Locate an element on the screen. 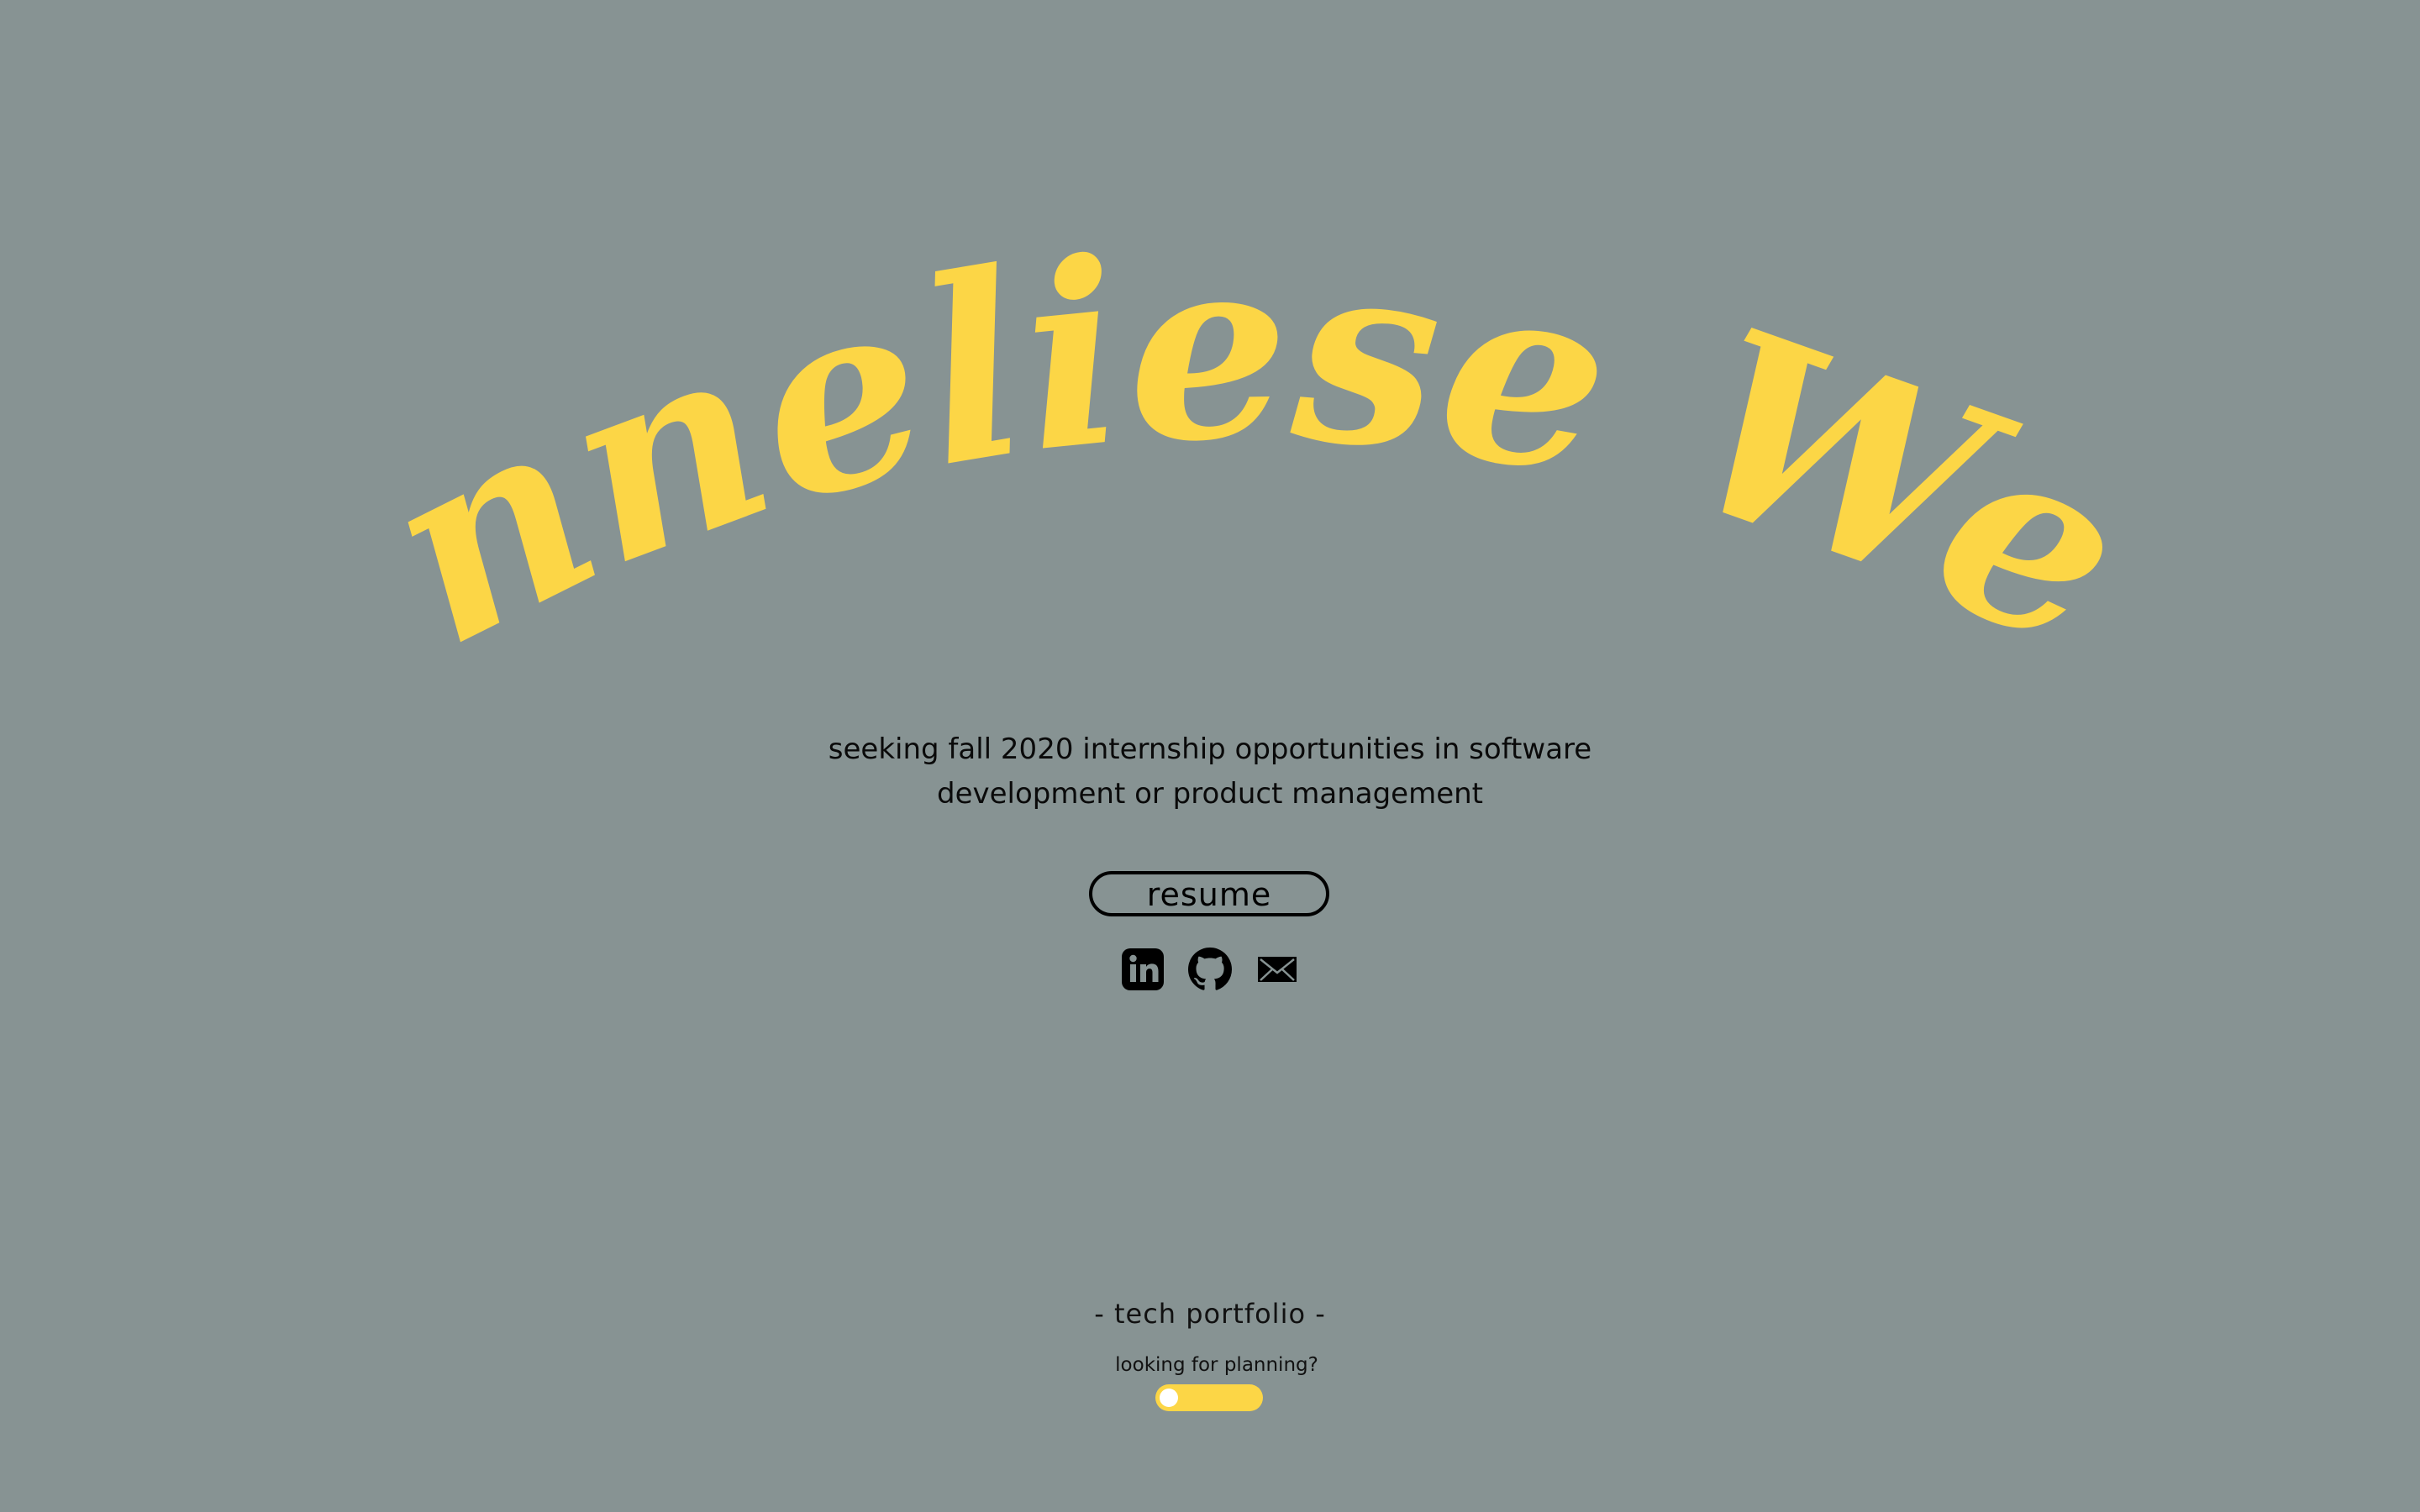  tagline-line-2: development or product management is located at coordinates (1210, 794).